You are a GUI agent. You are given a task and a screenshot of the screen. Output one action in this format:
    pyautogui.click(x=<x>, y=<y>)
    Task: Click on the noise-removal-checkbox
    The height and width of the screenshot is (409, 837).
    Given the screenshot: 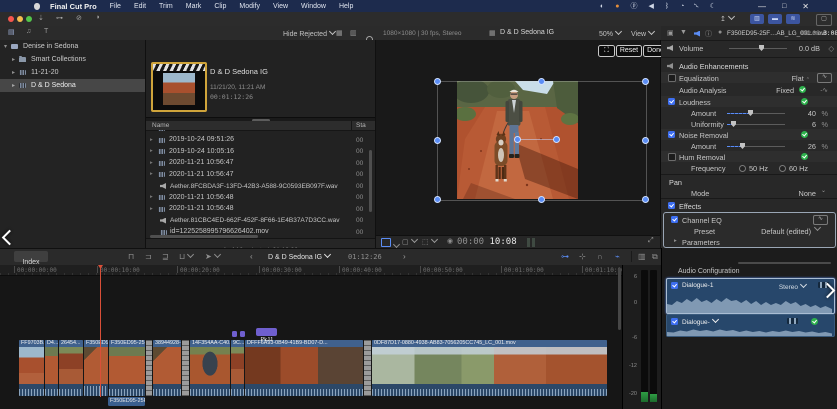 What is the action you would take?
    pyautogui.click(x=671, y=134)
    